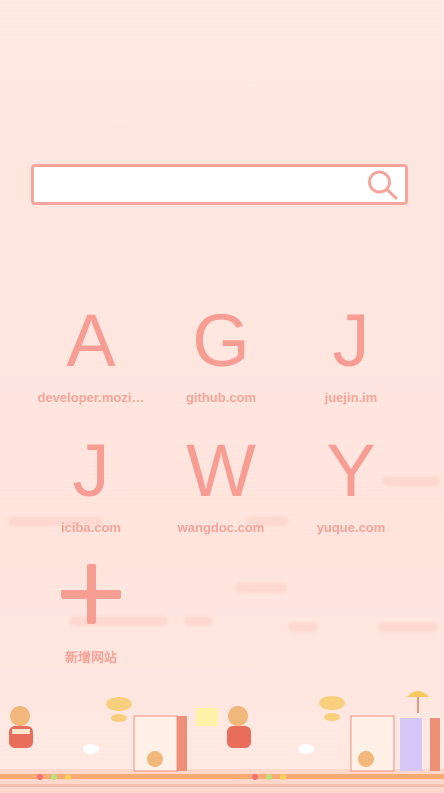 This screenshot has width=444, height=793. I want to click on add-site-label: 新增网站, so click(90, 657).